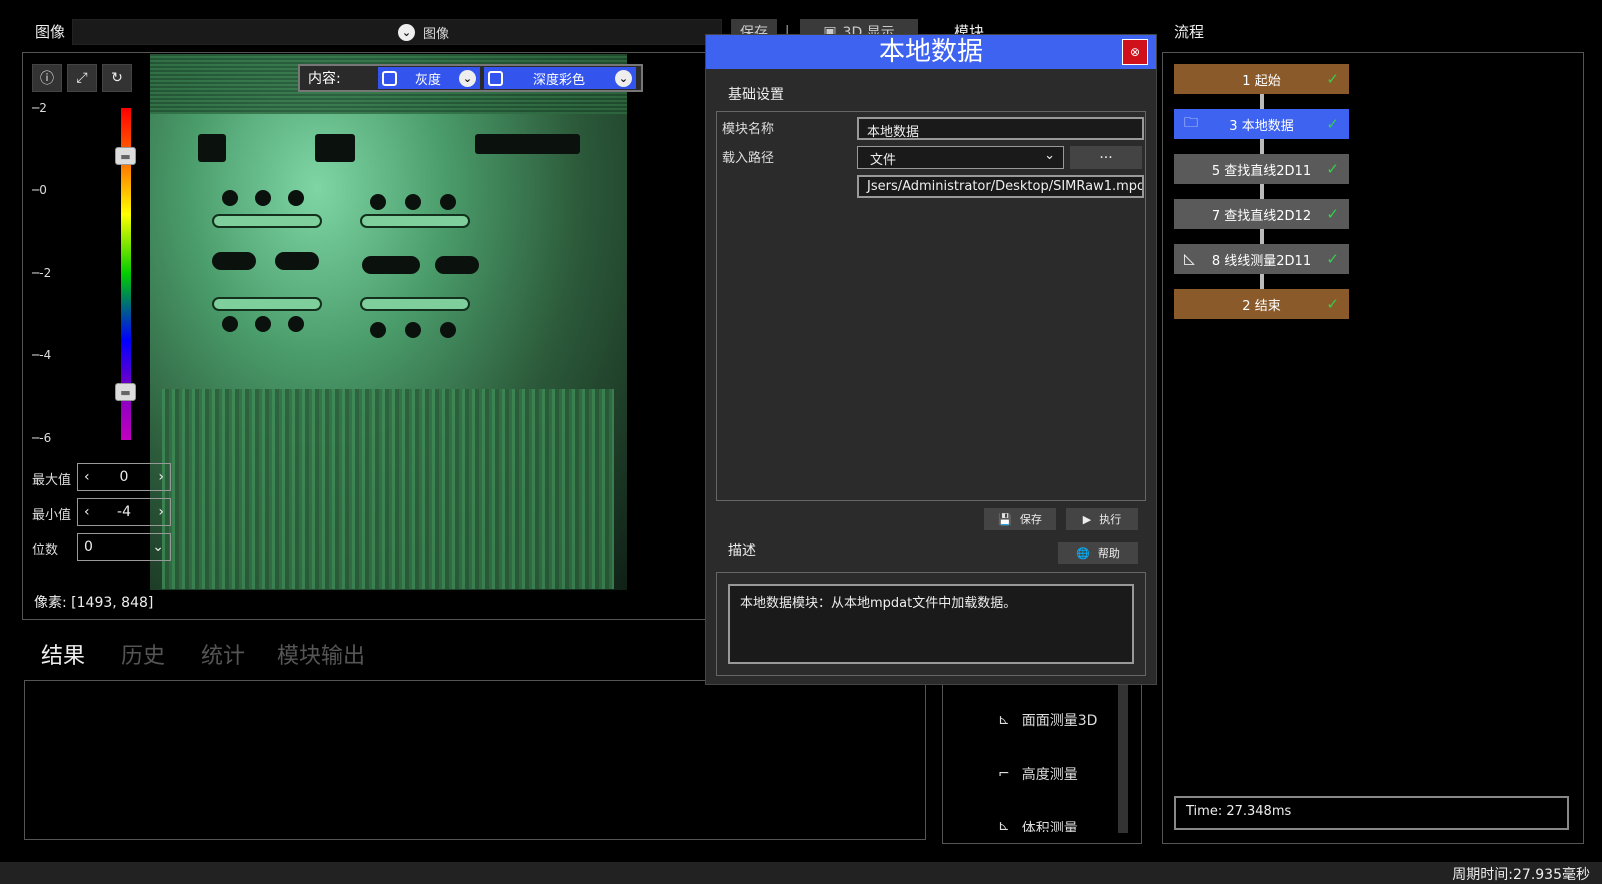  I want to click on module-item: ⊾ 面面测量3D, so click(1047, 720).